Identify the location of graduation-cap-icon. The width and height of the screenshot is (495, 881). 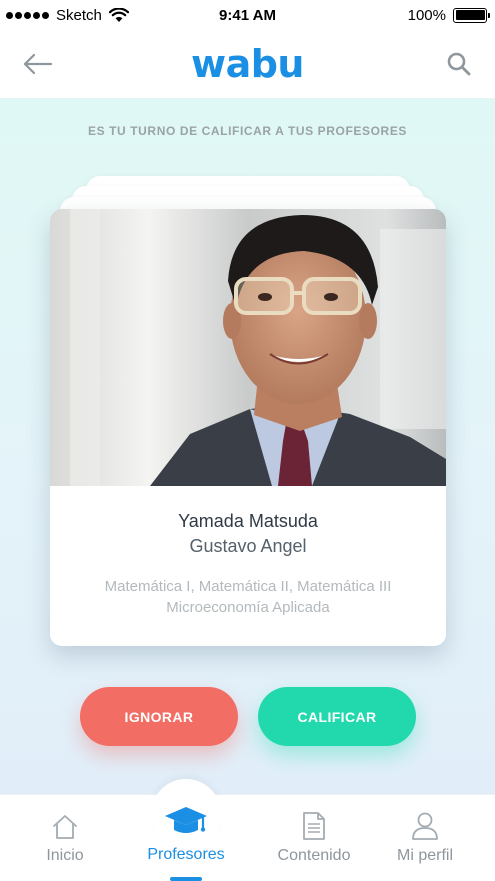
(186, 820).